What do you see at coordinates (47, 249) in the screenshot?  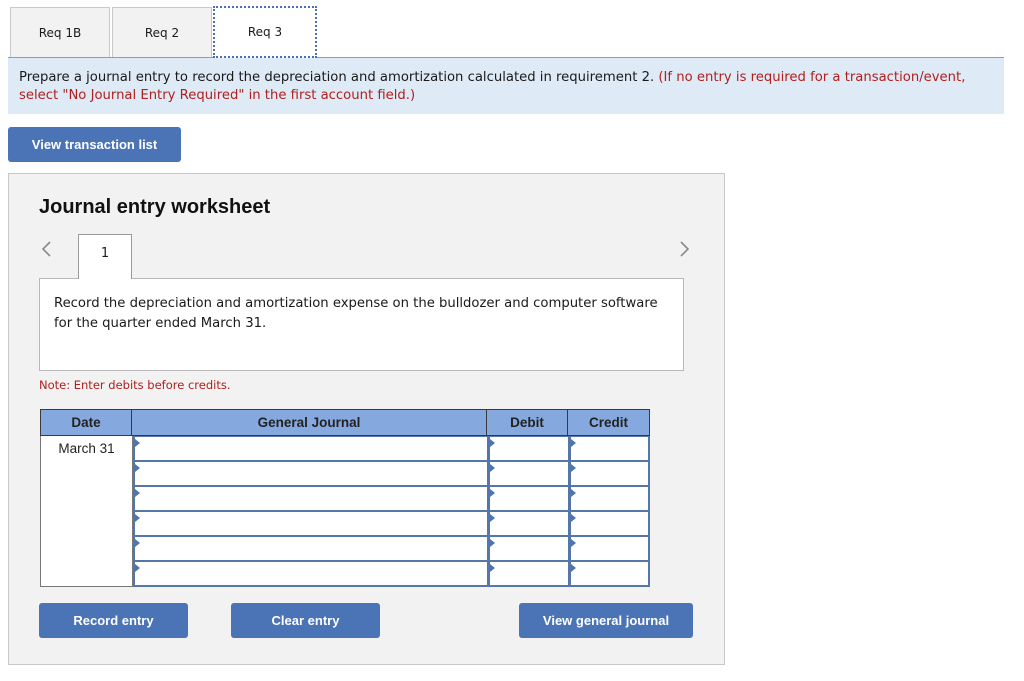 I see `chevron-left-icon` at bounding box center [47, 249].